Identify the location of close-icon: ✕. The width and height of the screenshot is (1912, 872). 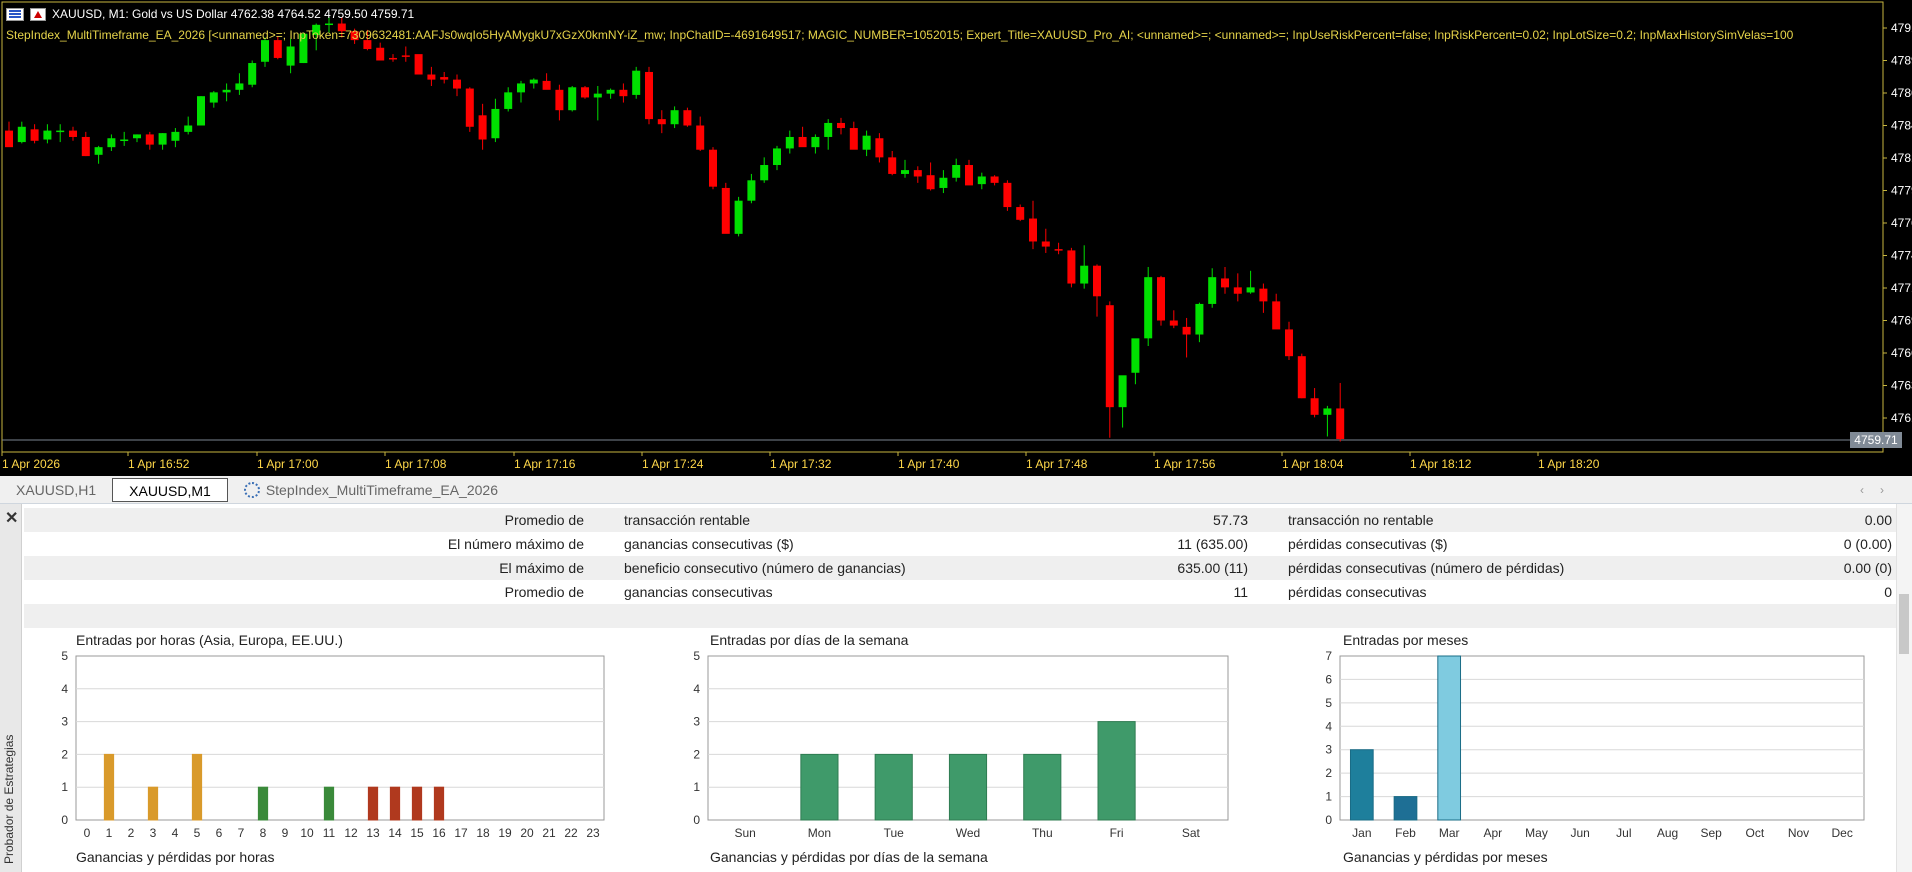
(11, 518).